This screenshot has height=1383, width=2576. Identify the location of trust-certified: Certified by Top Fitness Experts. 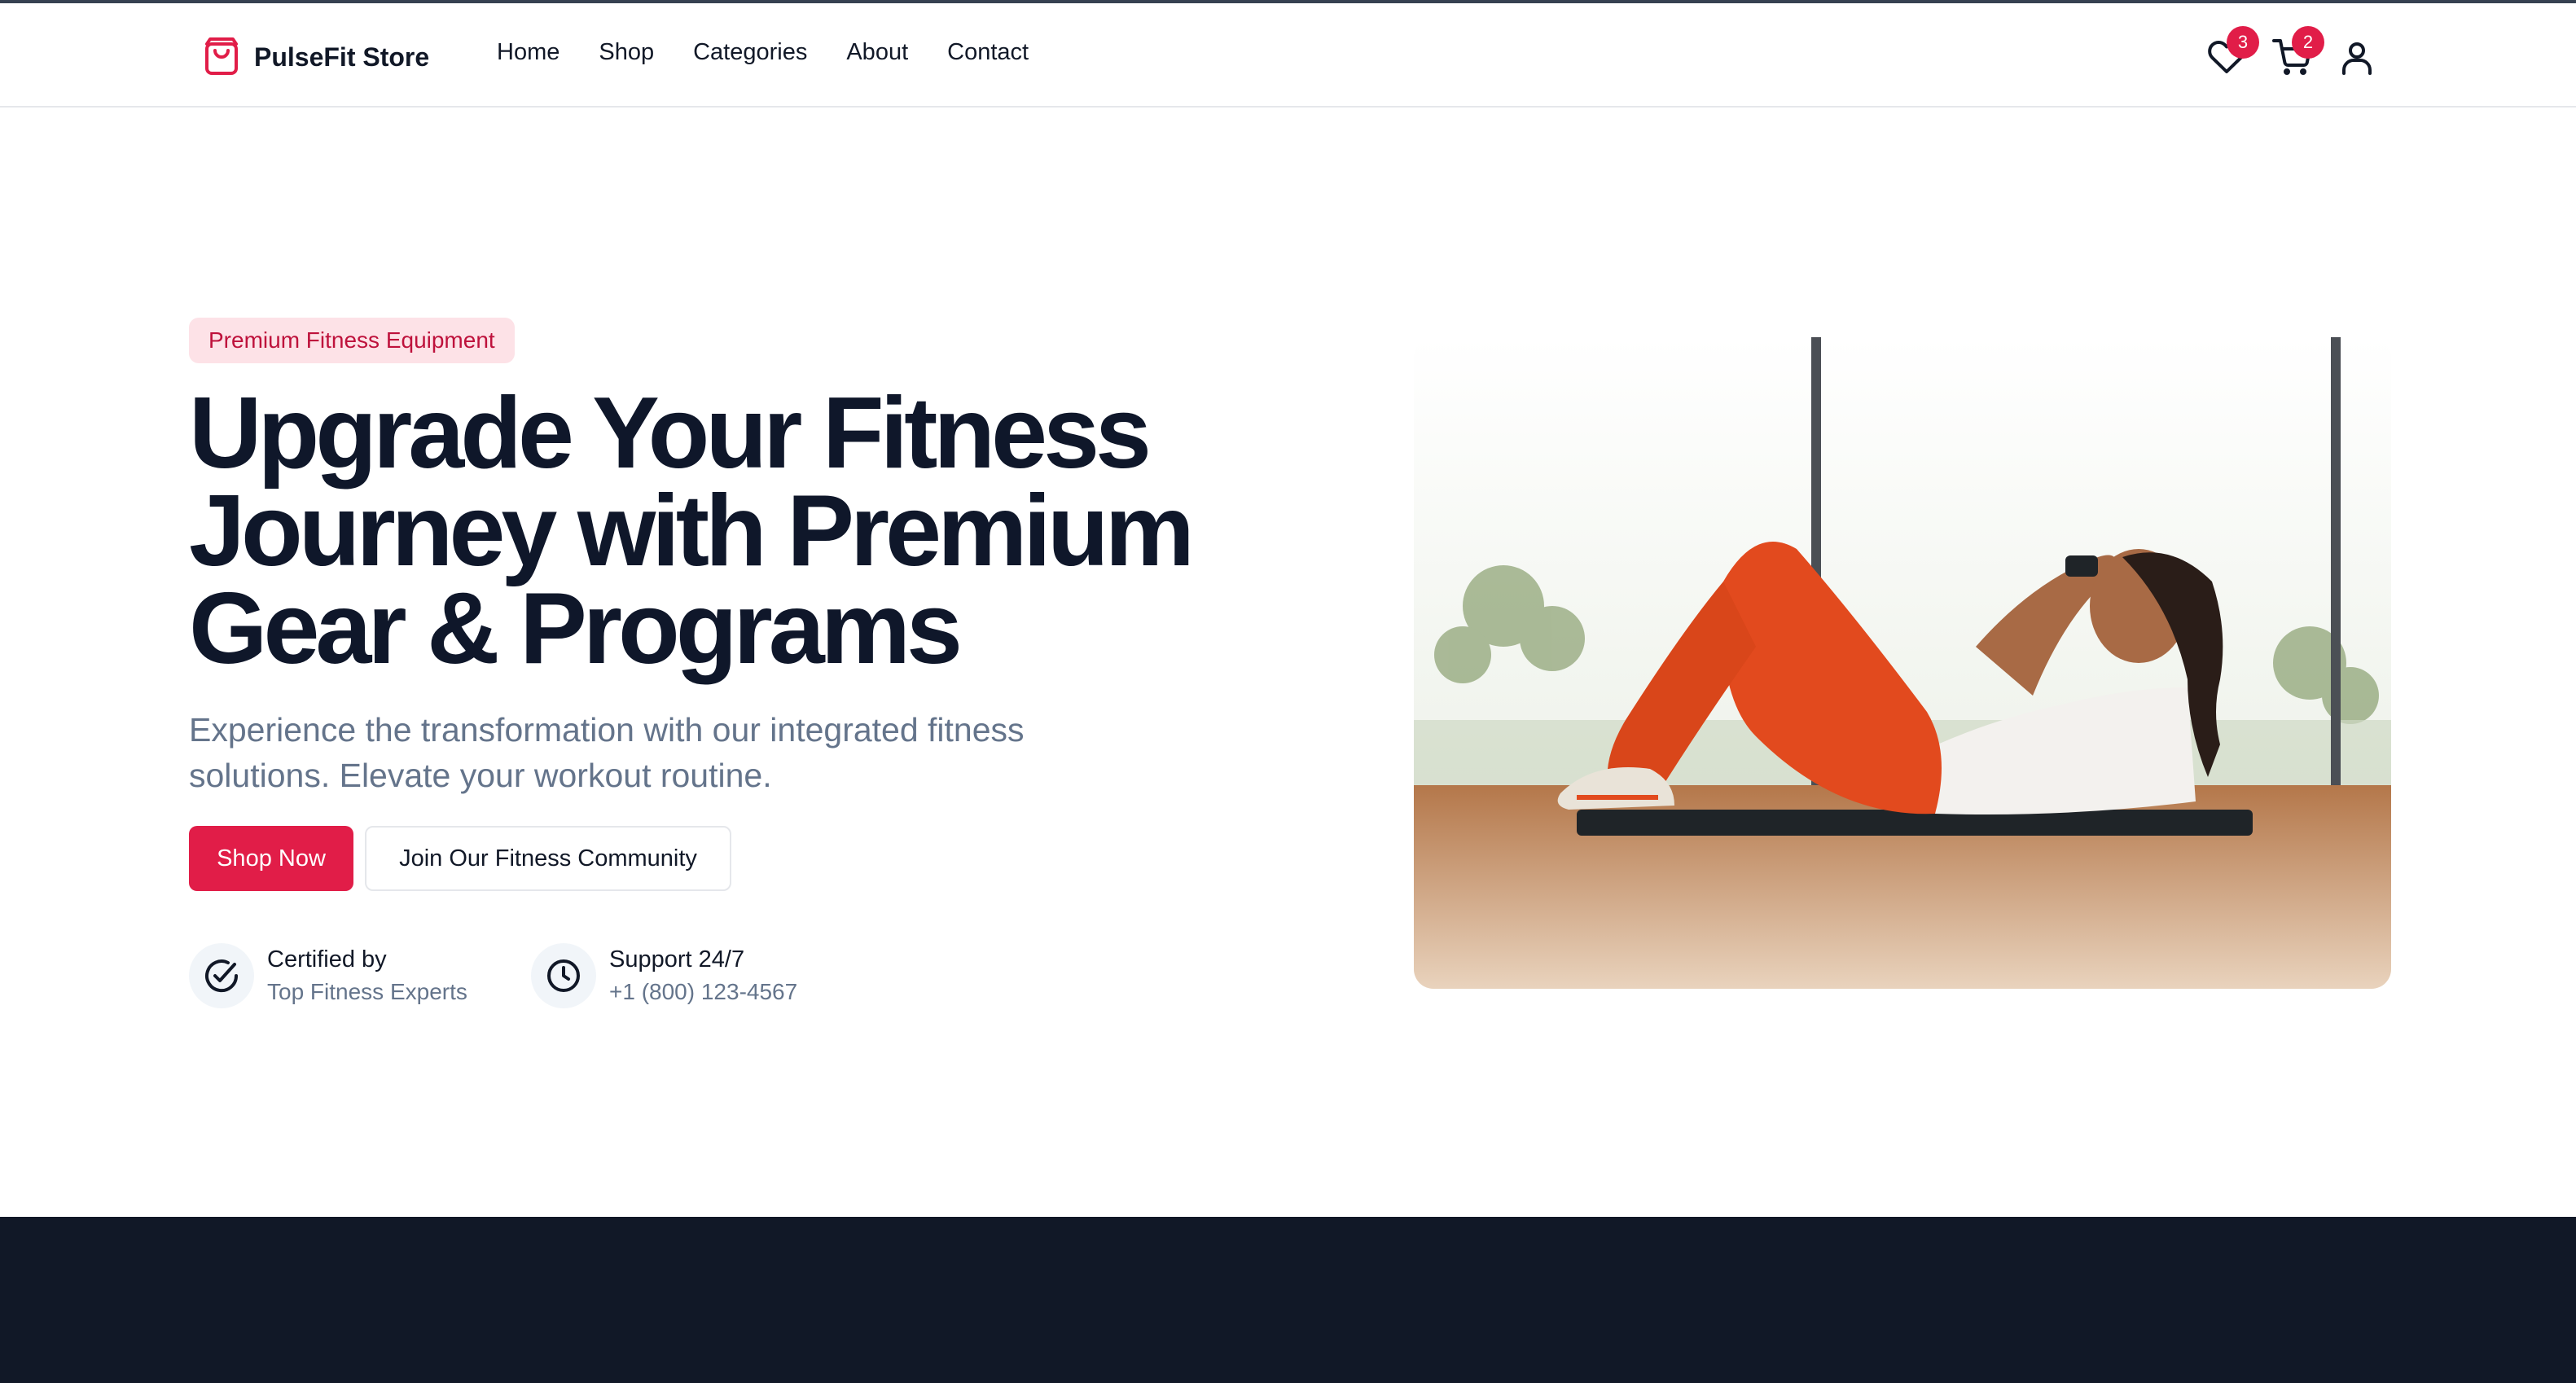
(328, 975).